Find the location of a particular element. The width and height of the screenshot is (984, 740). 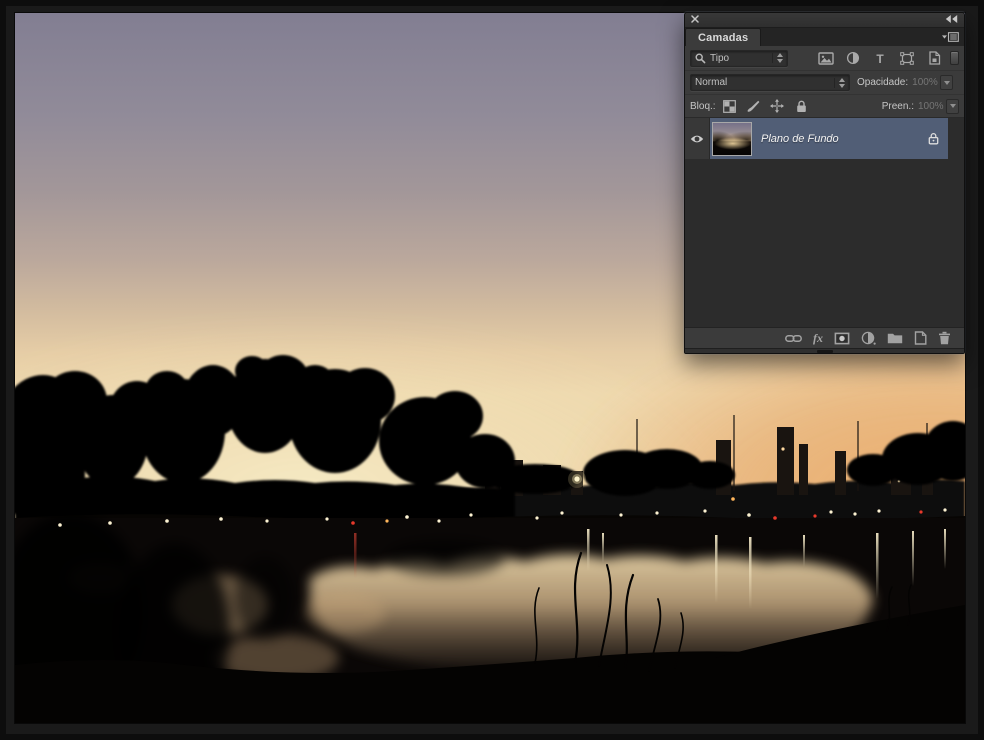

panel-tab-bar: Camadas is located at coordinates (824, 37).